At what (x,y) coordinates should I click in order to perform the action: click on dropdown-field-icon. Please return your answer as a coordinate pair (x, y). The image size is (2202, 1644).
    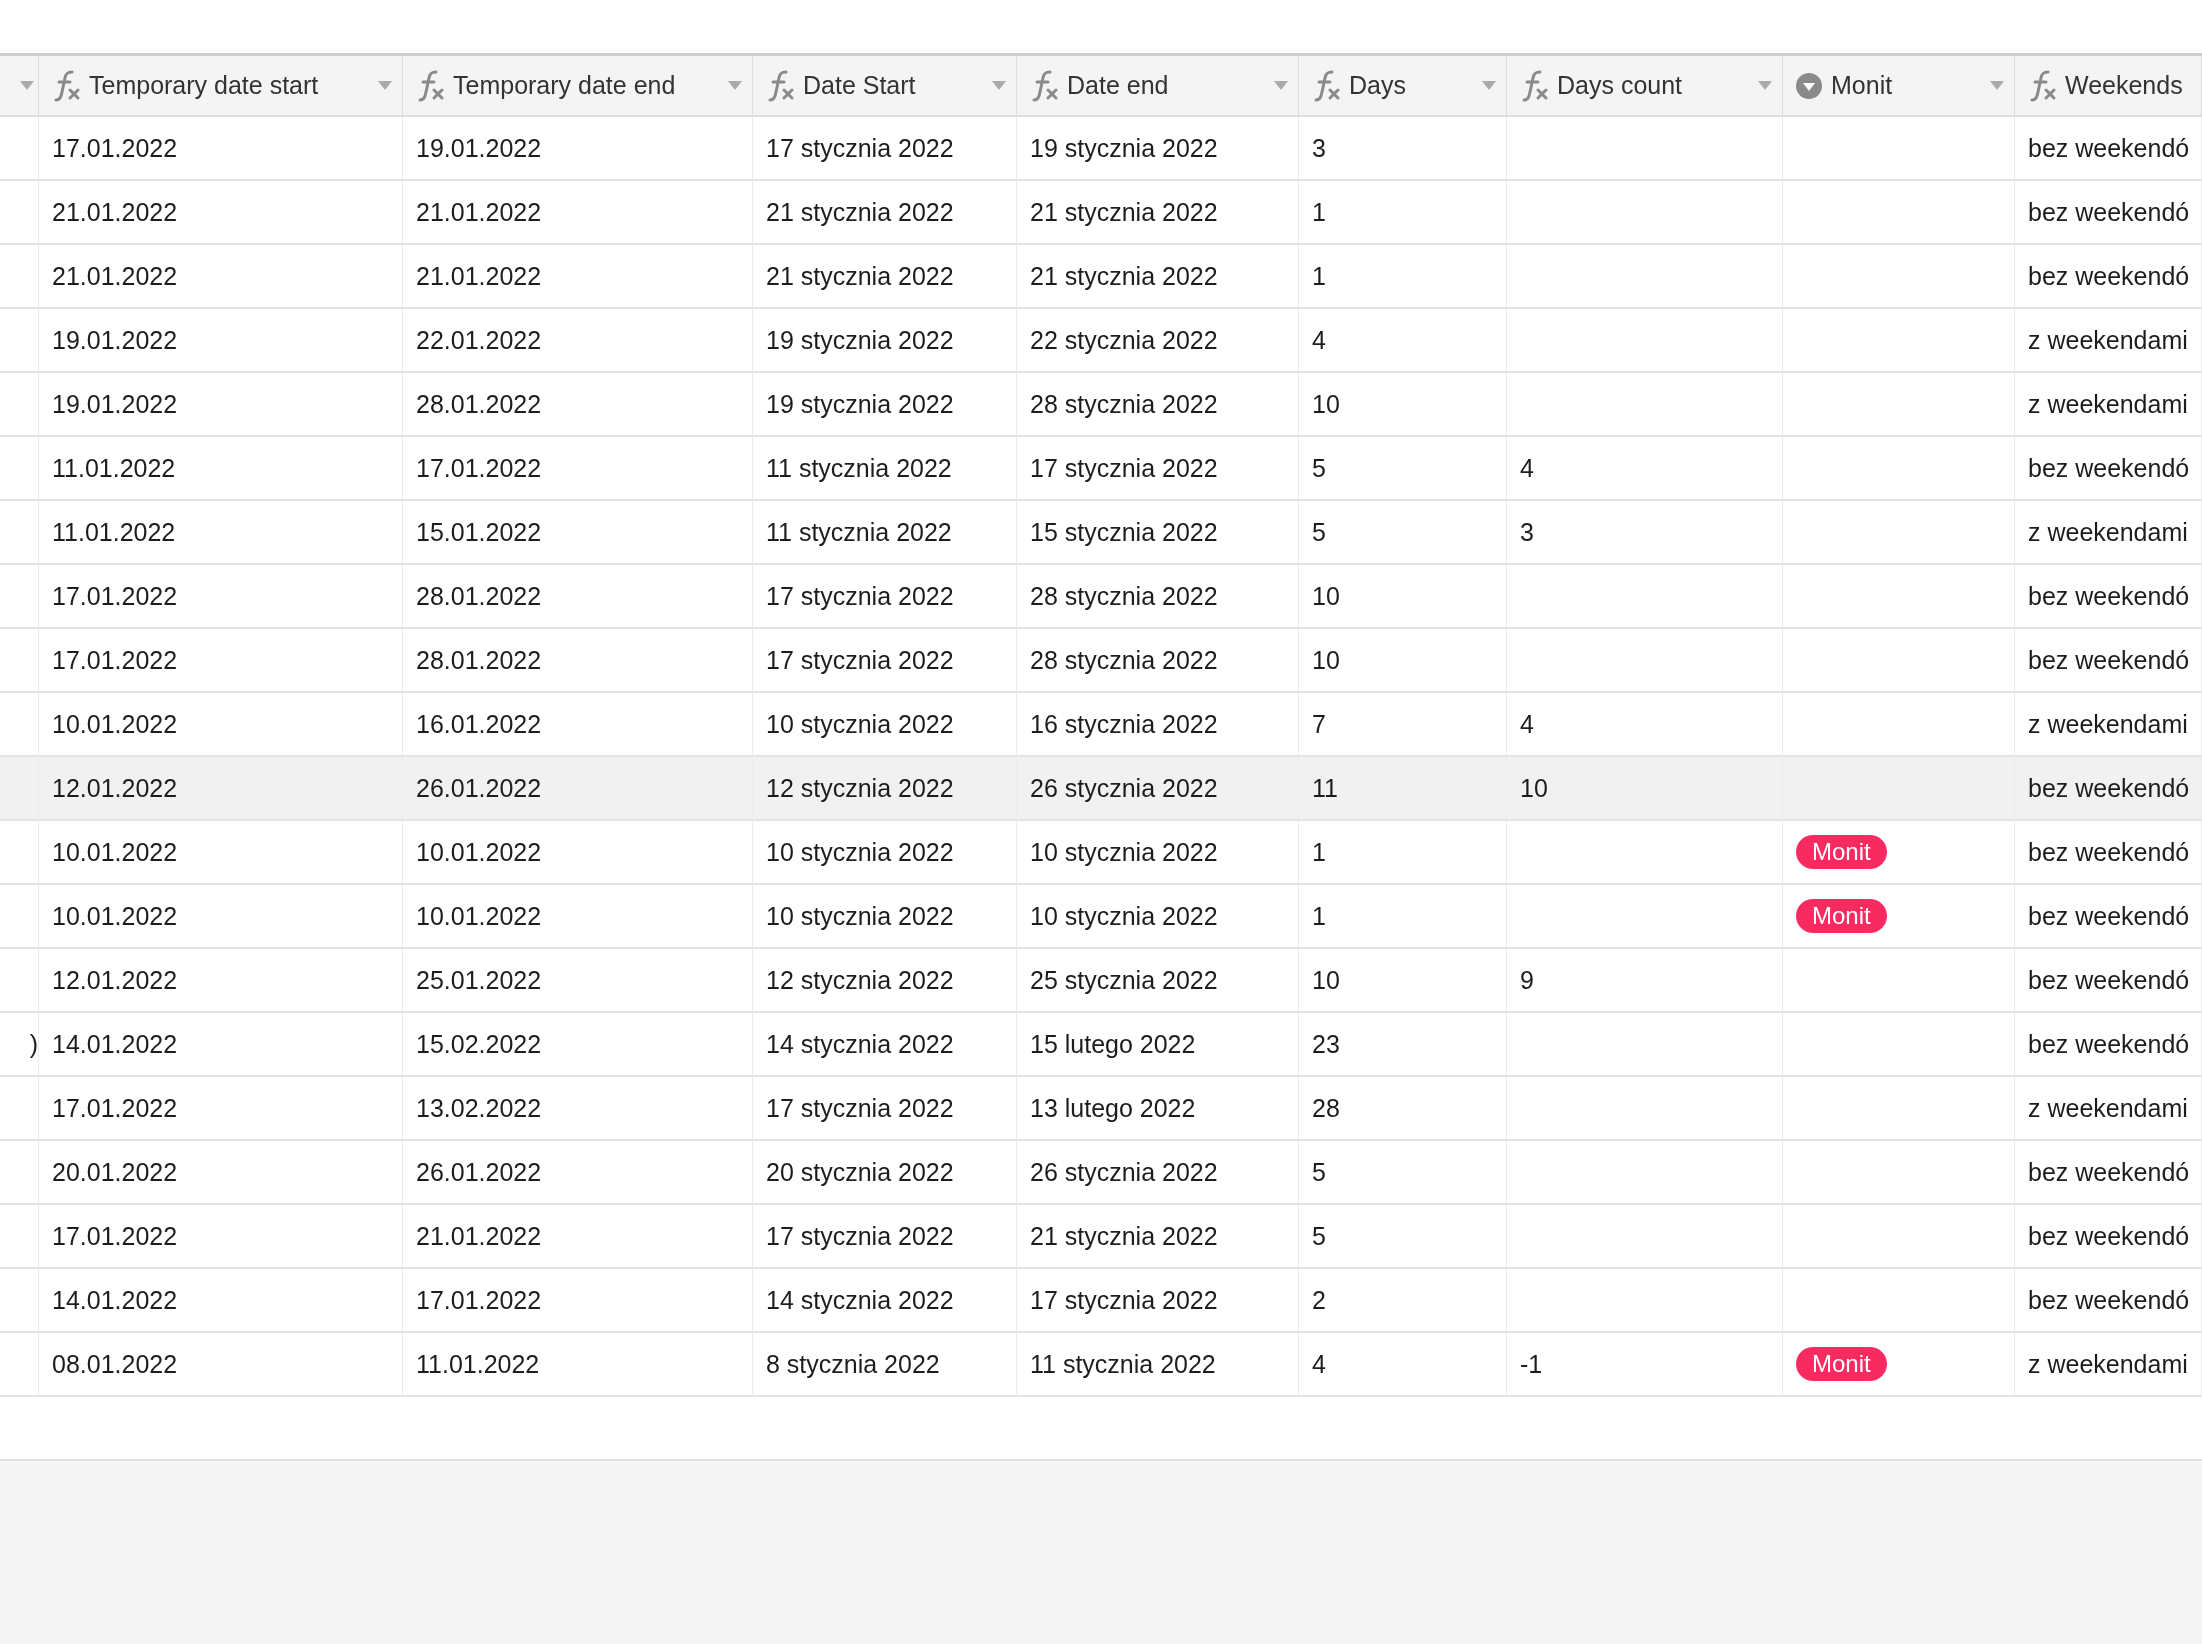
    Looking at the image, I should click on (1809, 85).